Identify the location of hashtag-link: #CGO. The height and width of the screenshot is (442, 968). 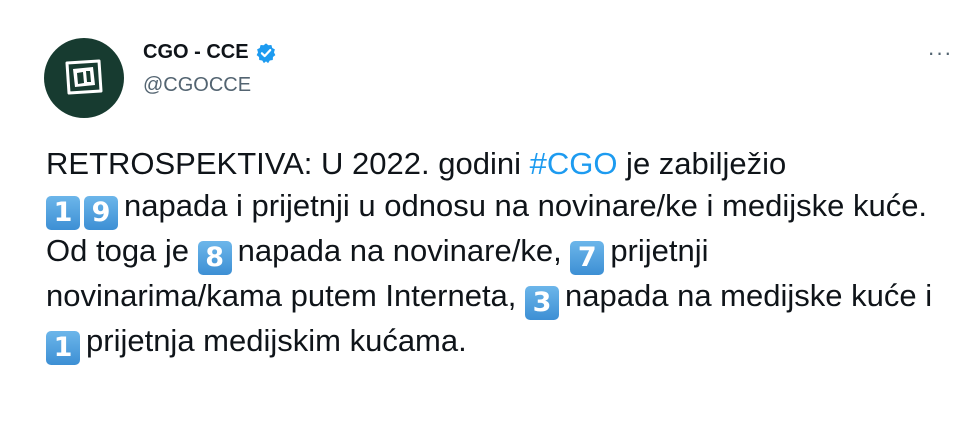
(574, 163).